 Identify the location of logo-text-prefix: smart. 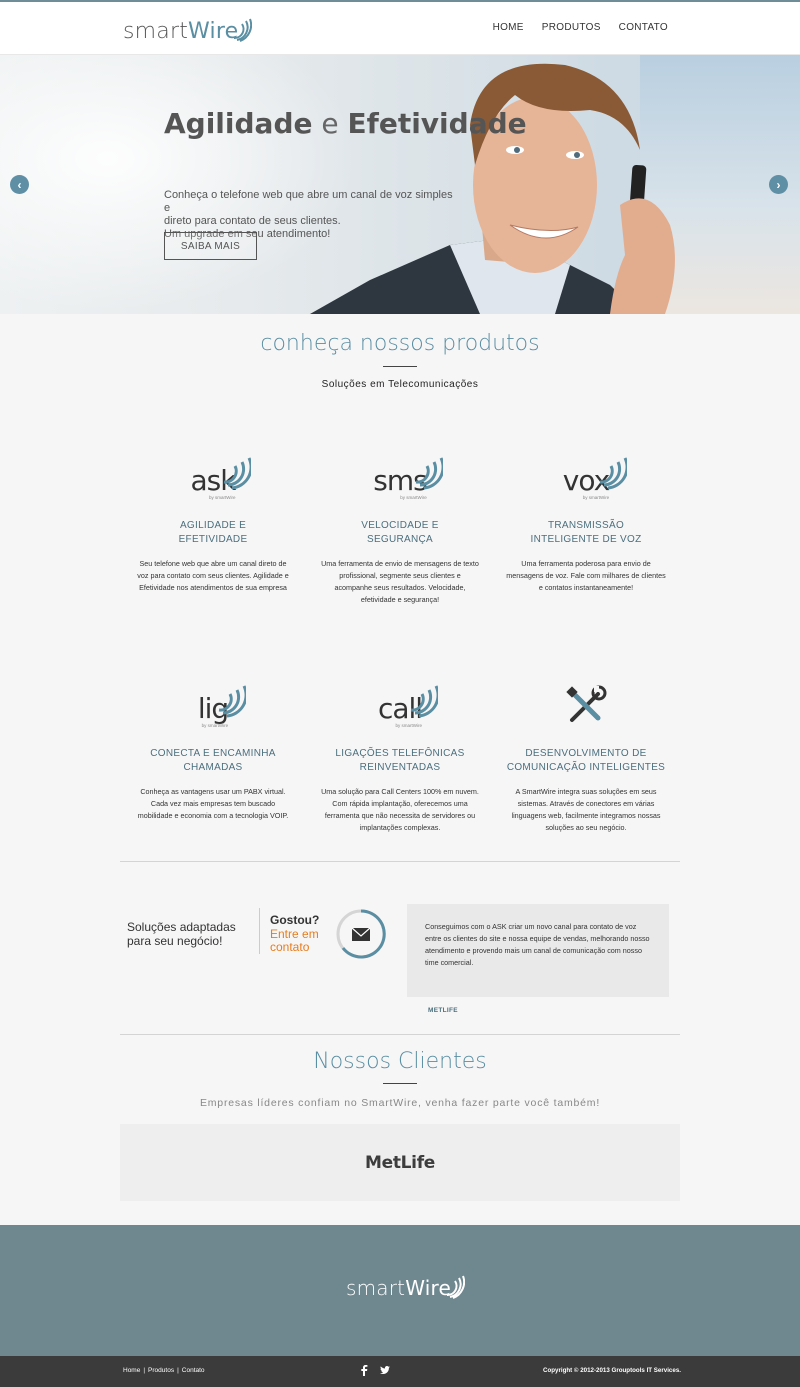
(156, 31).